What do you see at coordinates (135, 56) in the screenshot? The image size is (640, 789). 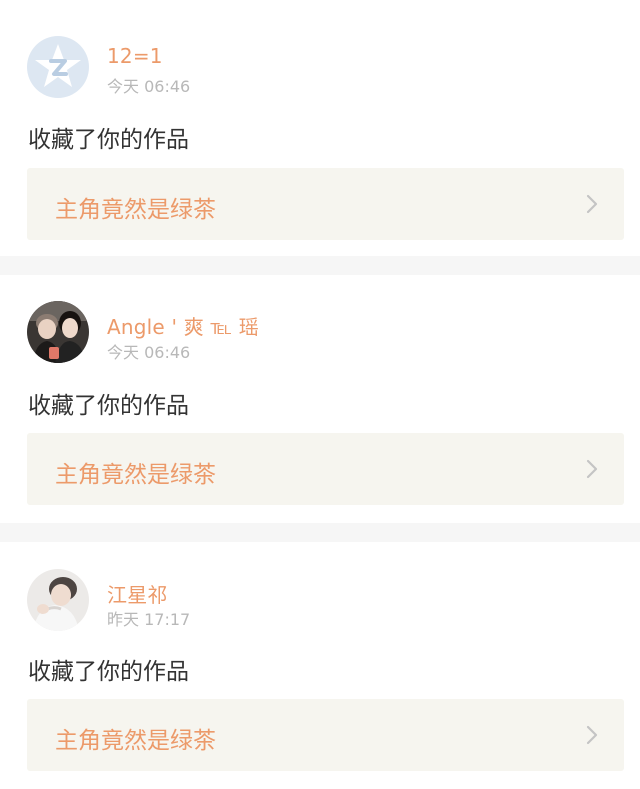 I see `user-name: 12=1` at bounding box center [135, 56].